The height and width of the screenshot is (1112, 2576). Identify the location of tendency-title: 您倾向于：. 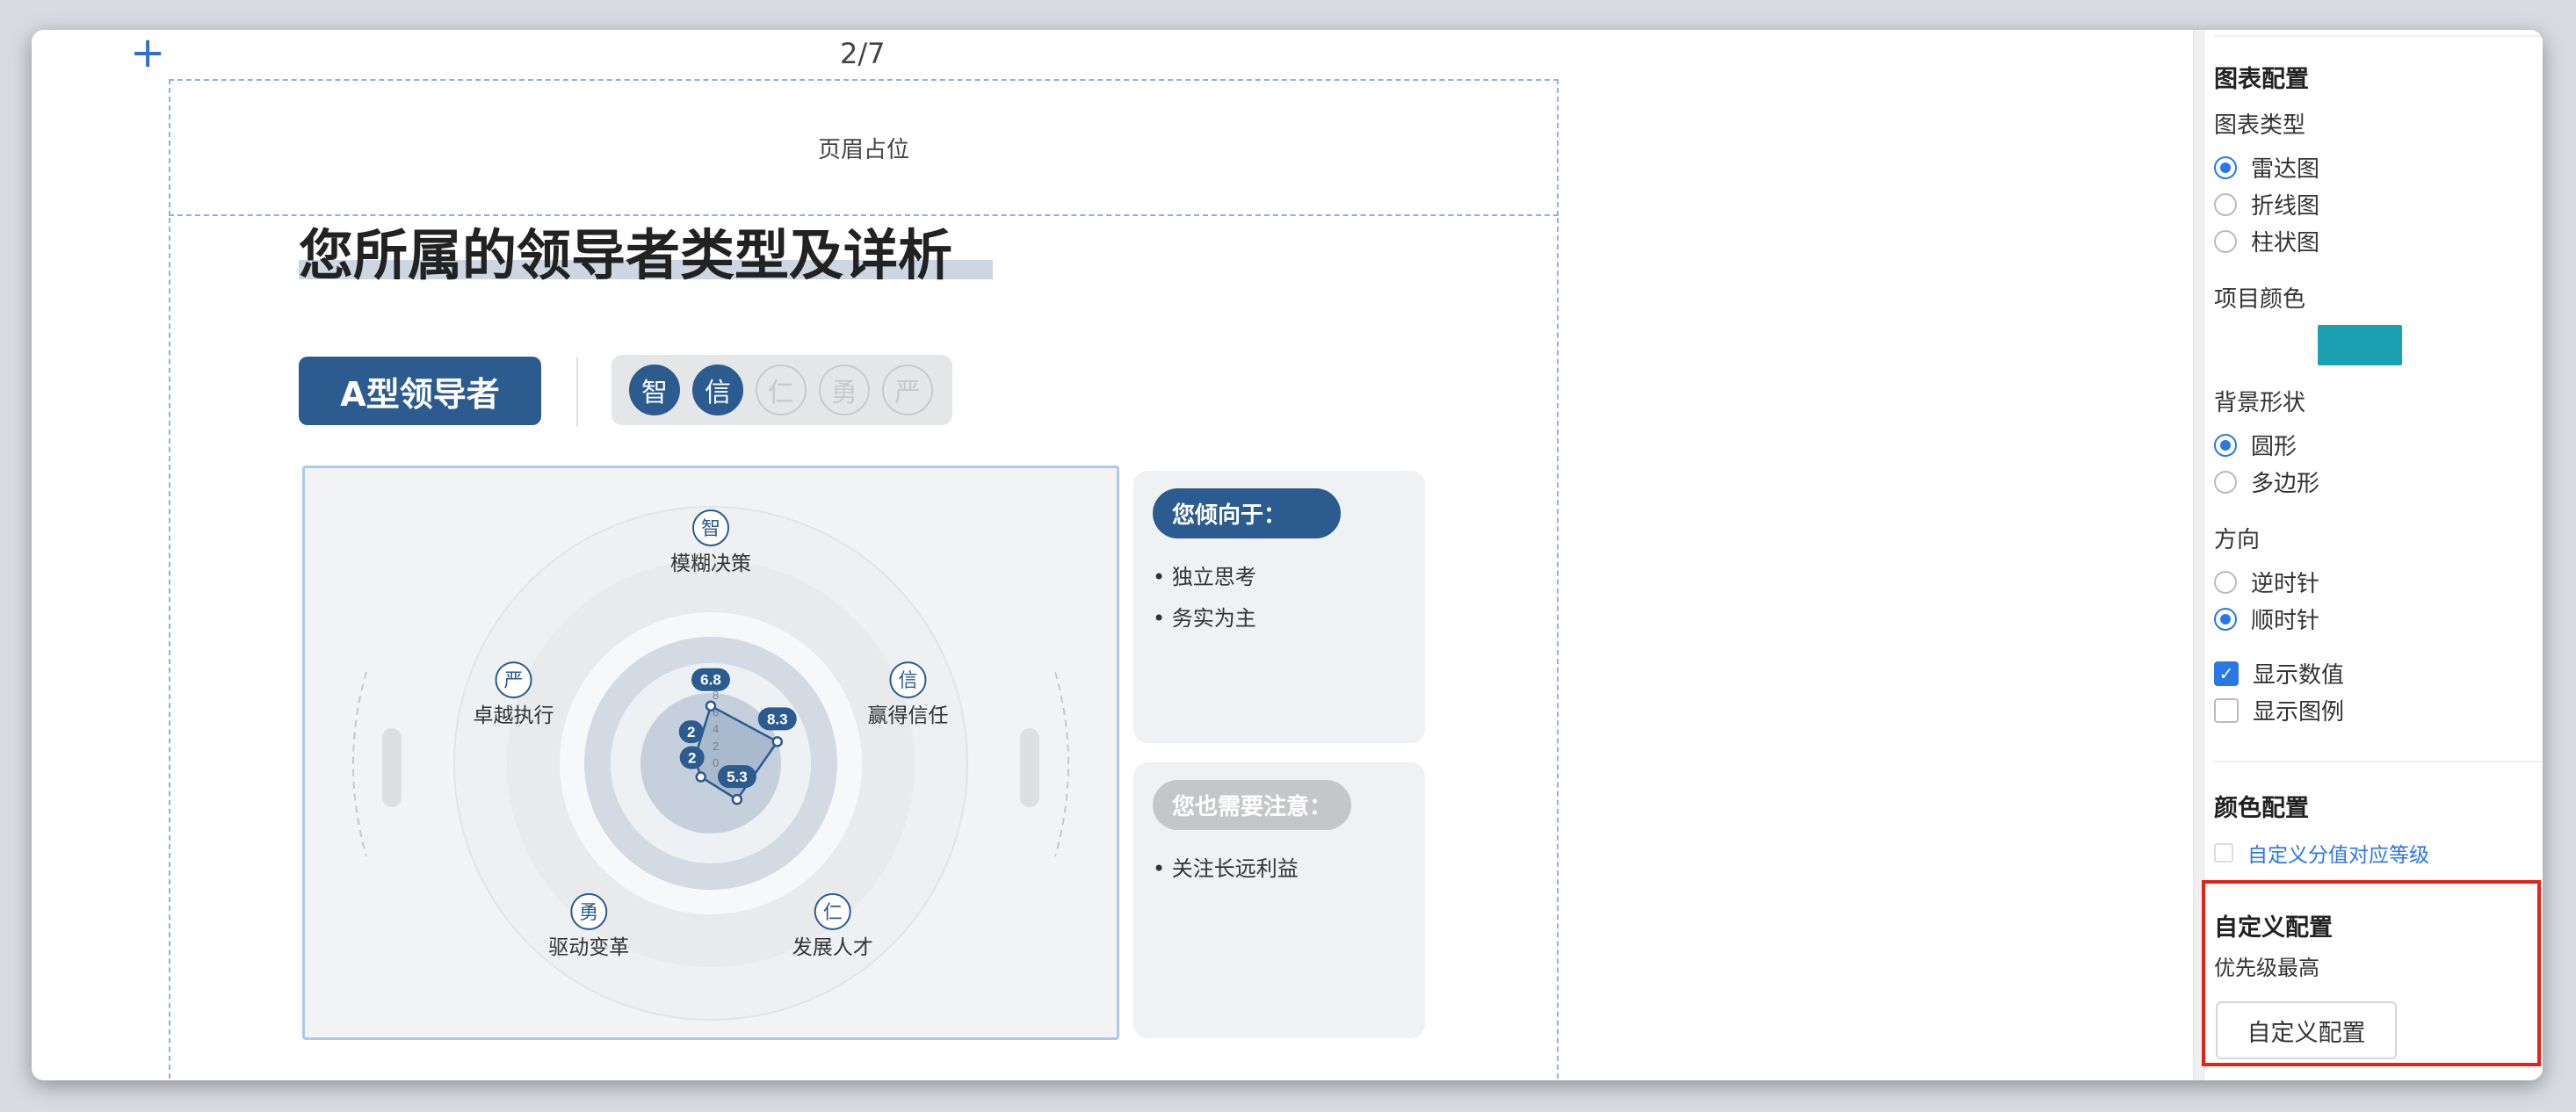
(1247, 513).